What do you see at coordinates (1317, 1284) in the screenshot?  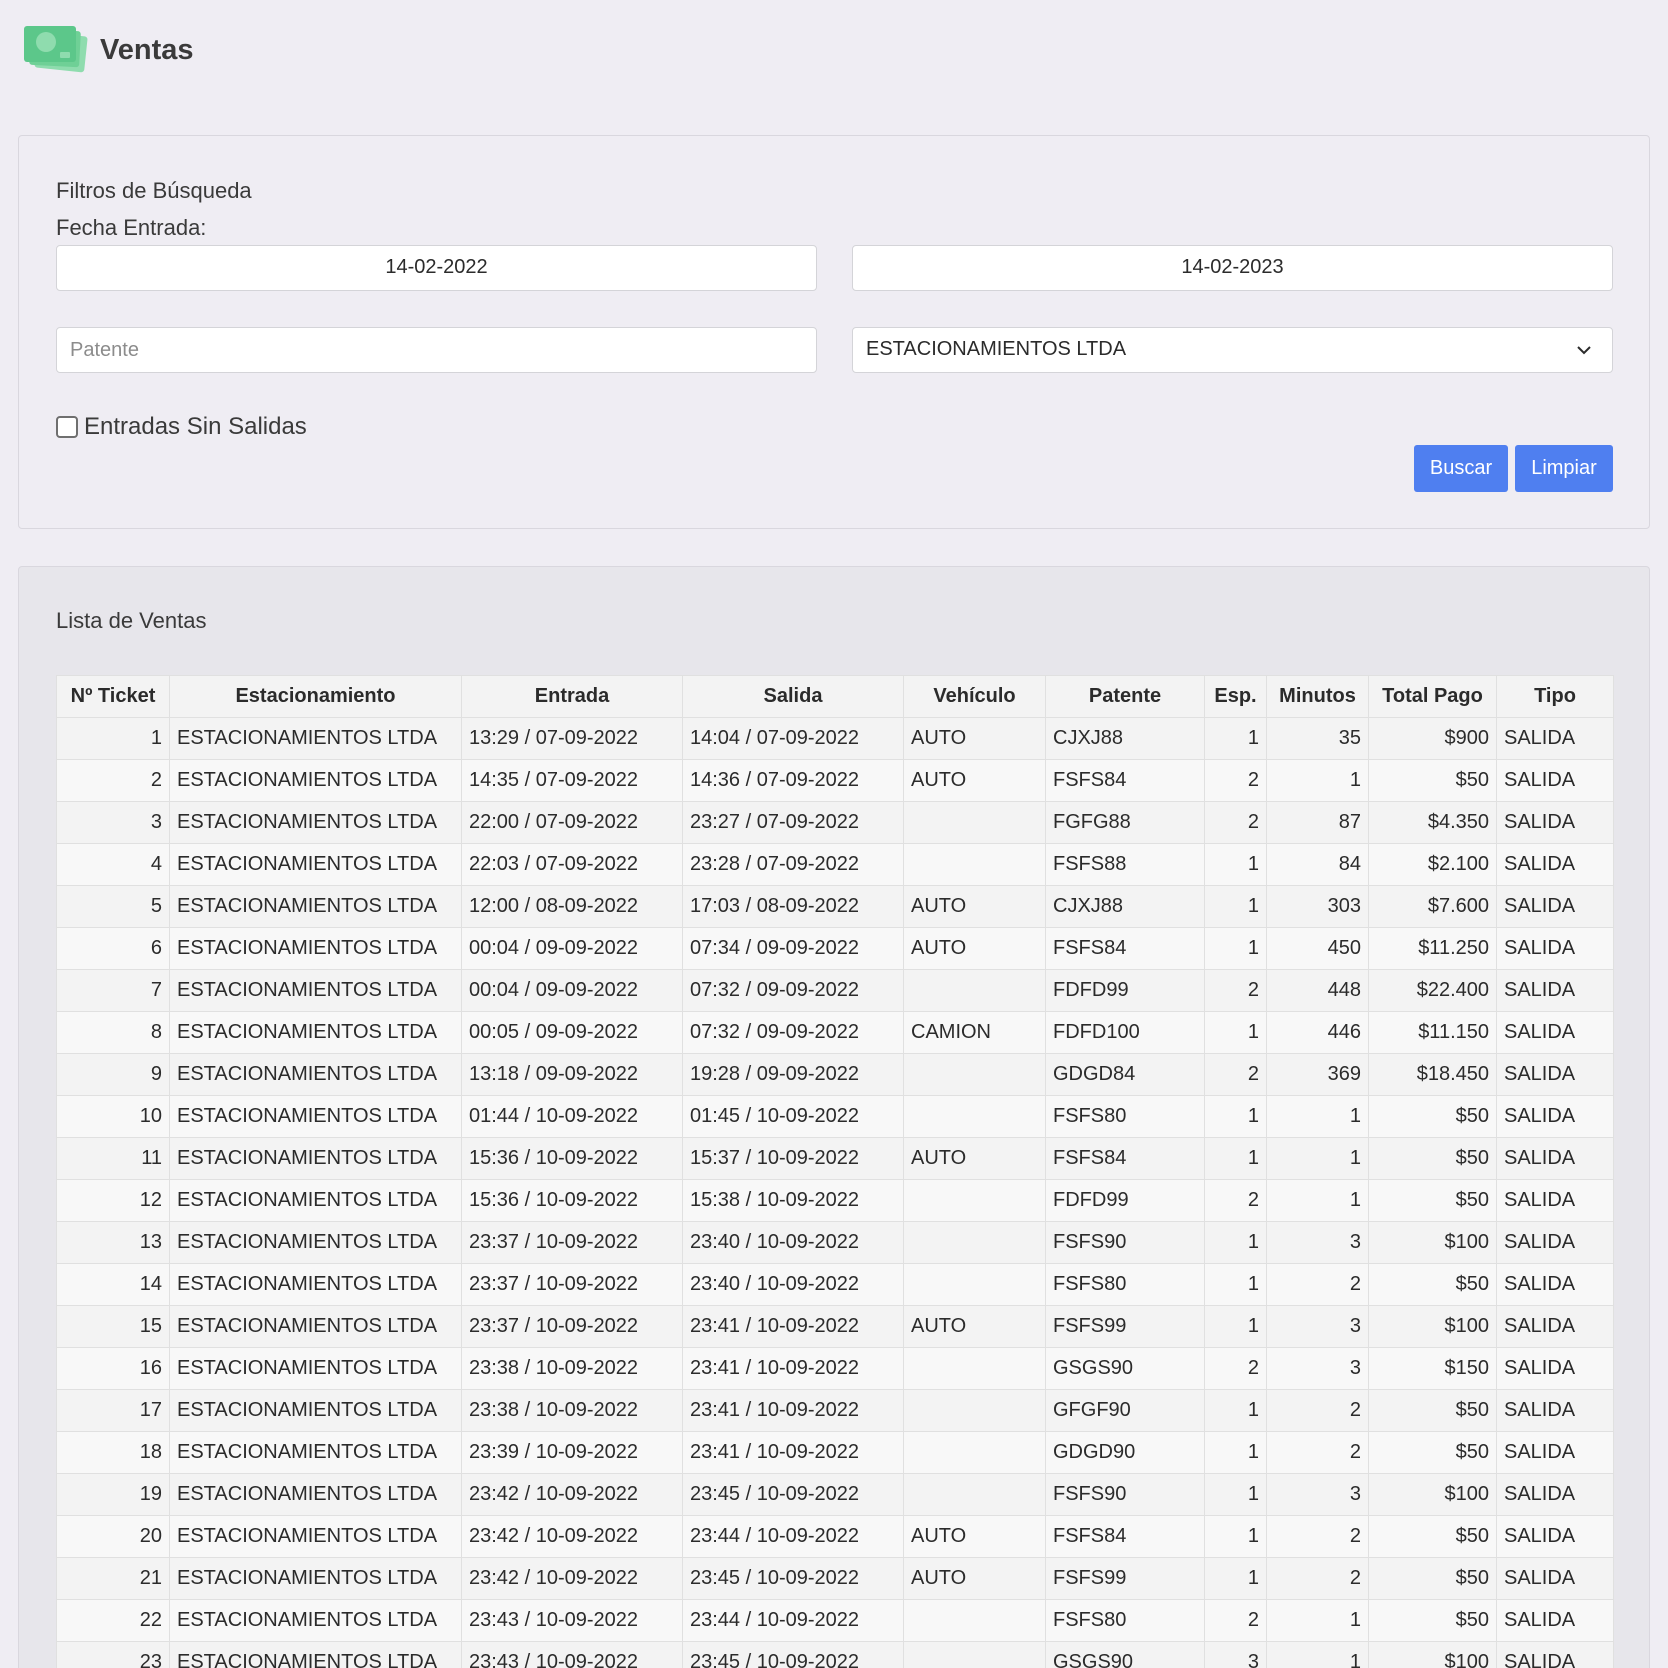 I see `cell-minutos: 2` at bounding box center [1317, 1284].